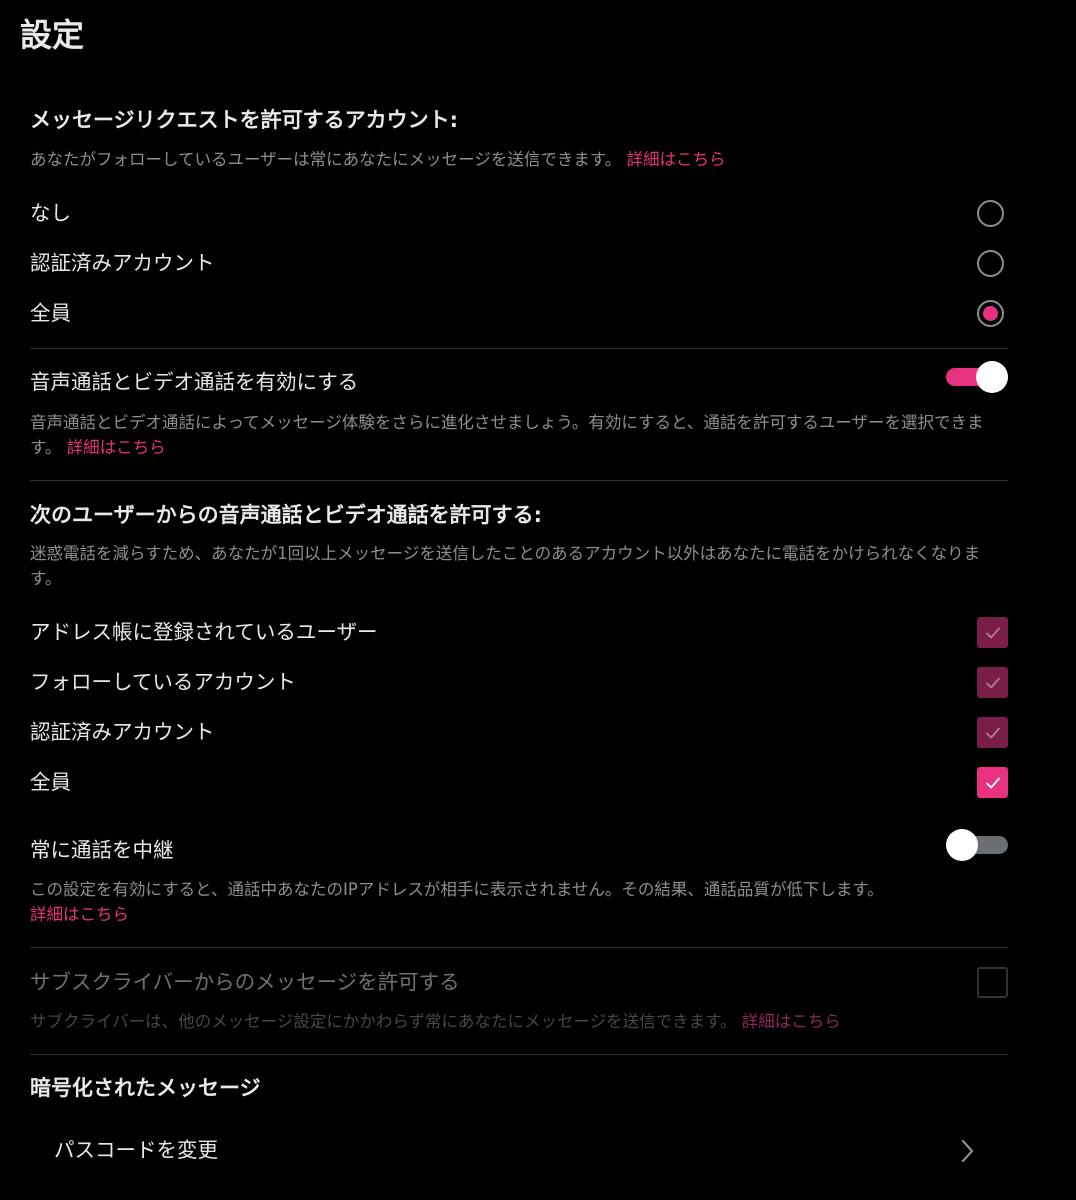 The image size is (1076, 1200). Describe the element at coordinates (967, 1151) in the screenshot. I see `chevron-right-icon` at that location.